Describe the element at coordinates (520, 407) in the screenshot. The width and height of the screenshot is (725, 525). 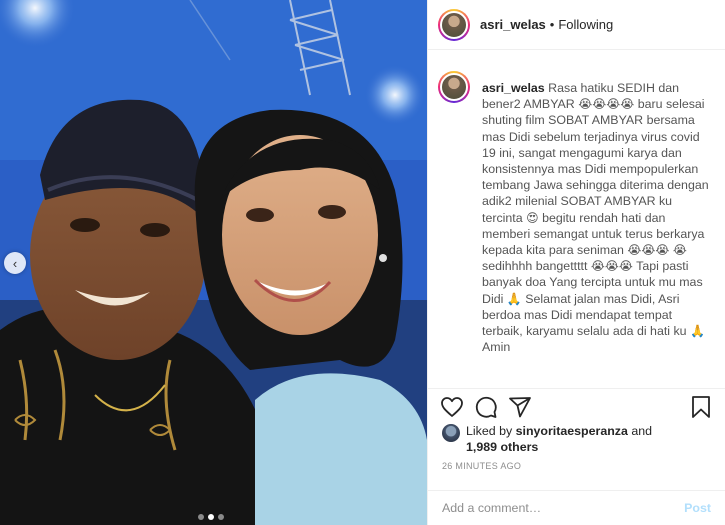
I see `share-icon` at that location.